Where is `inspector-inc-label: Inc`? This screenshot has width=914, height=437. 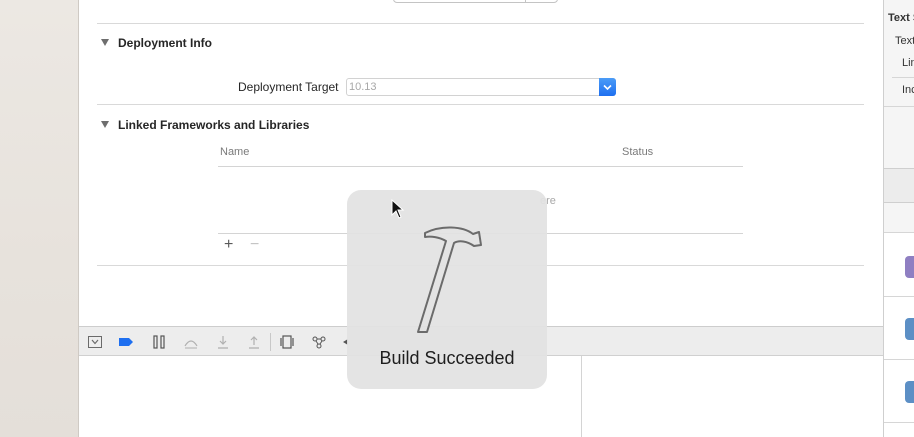
inspector-inc-label: Inc is located at coordinates (908, 90).